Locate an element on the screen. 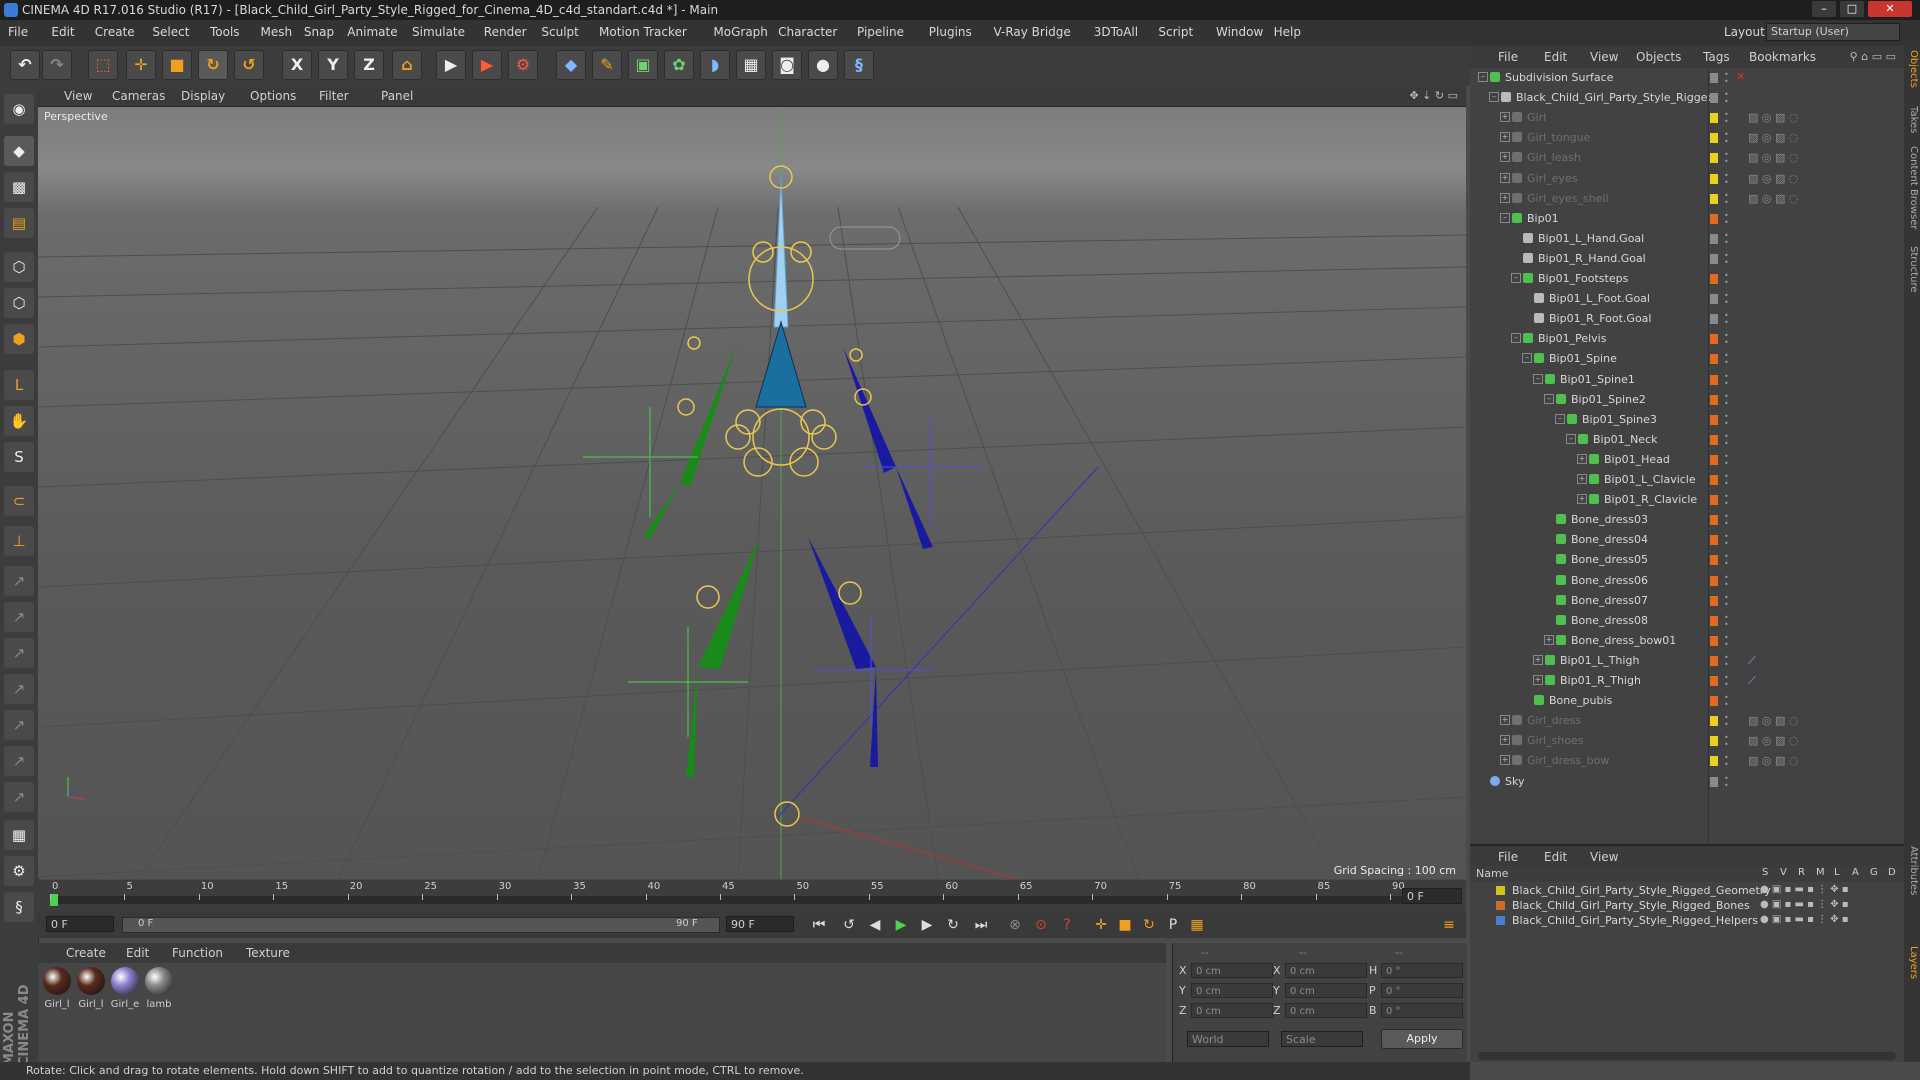 The height and width of the screenshot is (1080, 1920). sculpt-tool-button: ↗ is located at coordinates (19, 797).